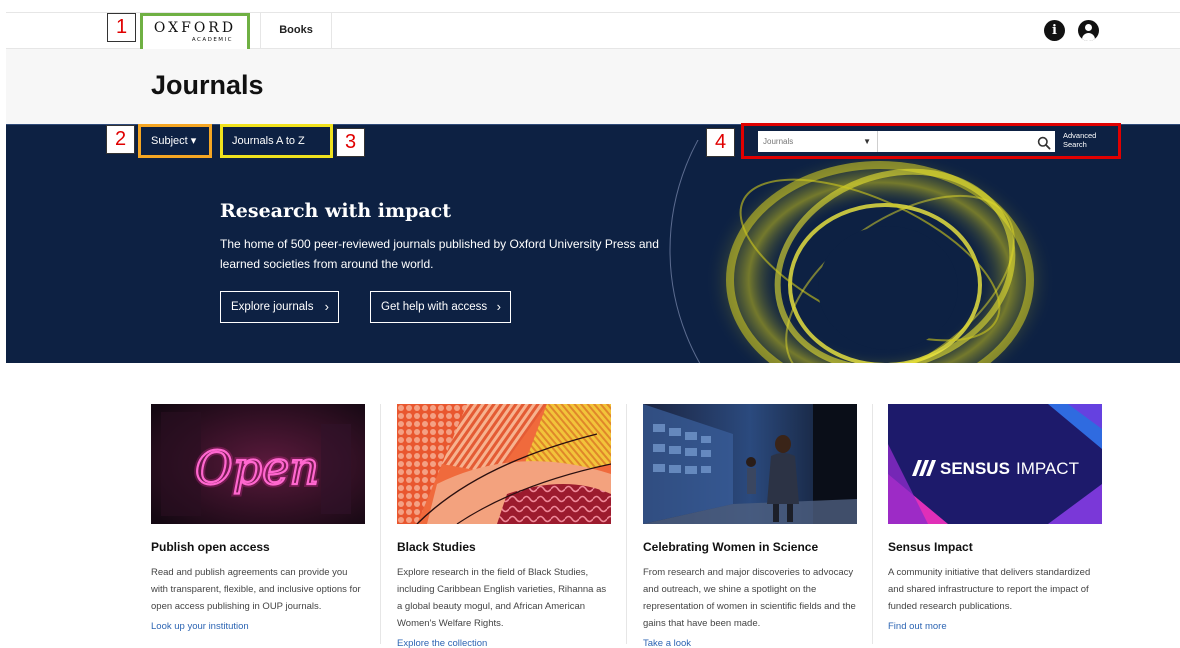  I want to click on sensus-impact-art: SENSUS IMPACT, so click(995, 464).